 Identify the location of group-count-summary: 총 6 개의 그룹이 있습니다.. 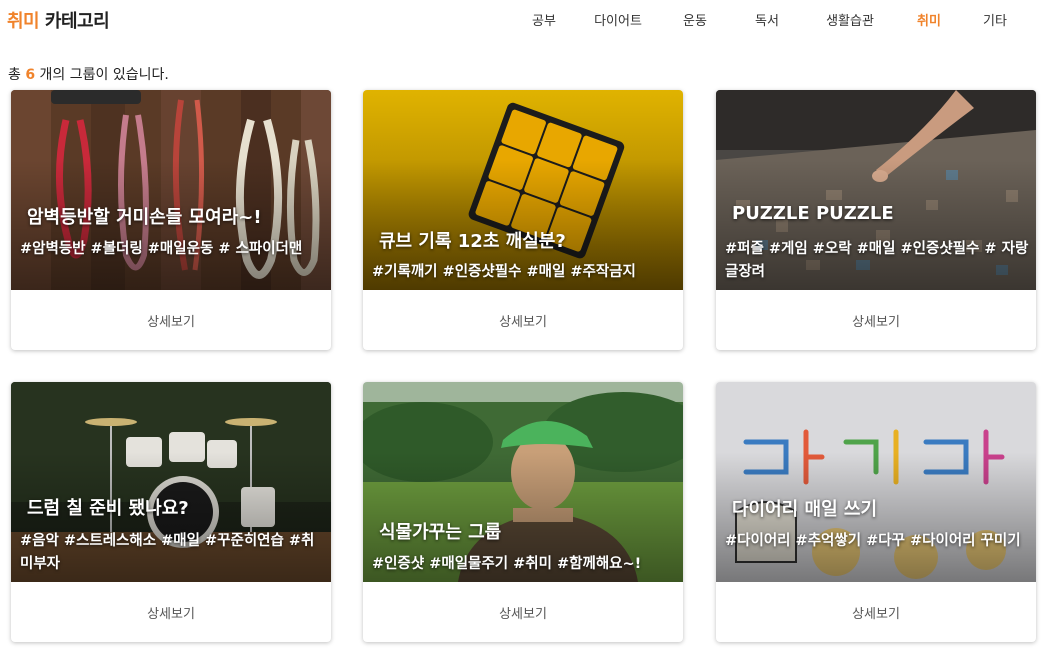
(88, 74).